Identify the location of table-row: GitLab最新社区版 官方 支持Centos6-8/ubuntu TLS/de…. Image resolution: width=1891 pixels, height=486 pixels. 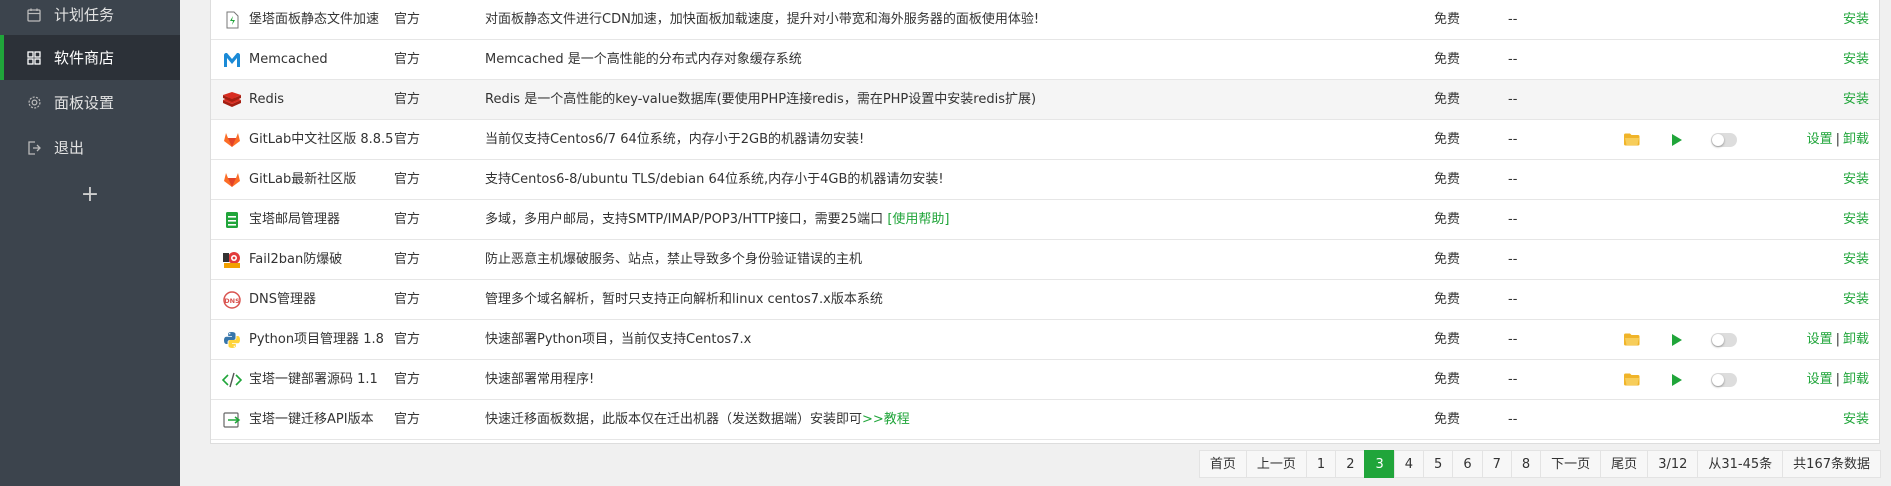
(1045, 180).